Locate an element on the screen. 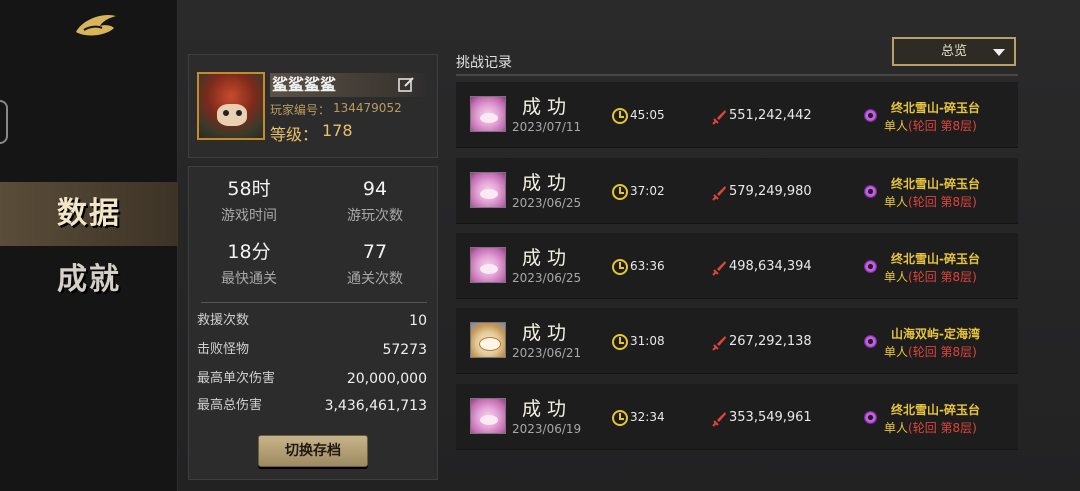 The image size is (1080, 491). record-date: 2023/06/19 is located at coordinates (547, 429).